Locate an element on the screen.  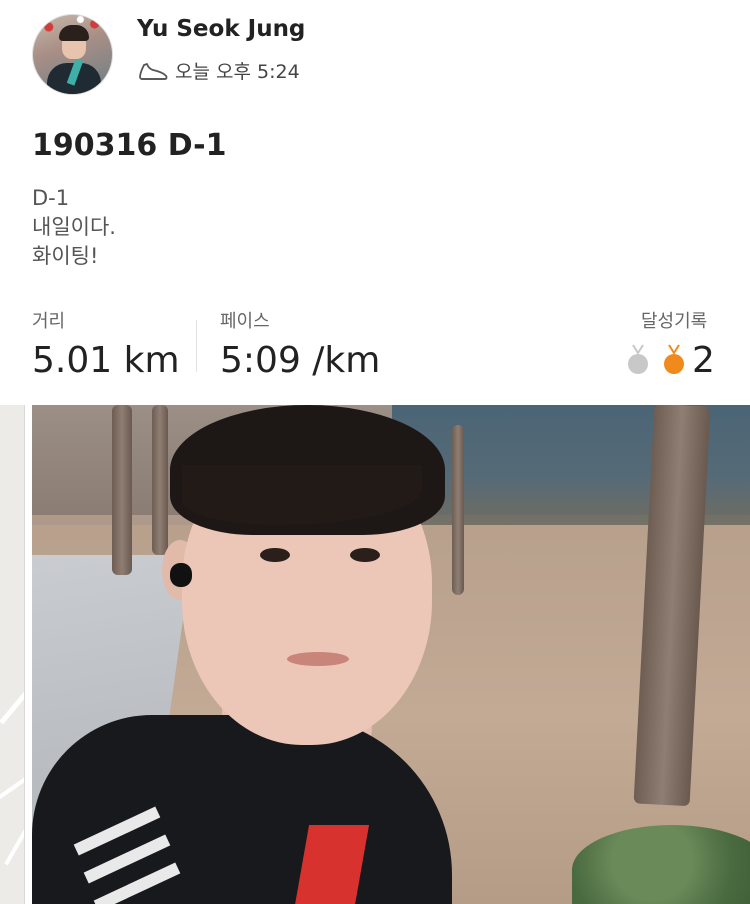
pace-label: 페이스 is located at coordinates (245, 321).